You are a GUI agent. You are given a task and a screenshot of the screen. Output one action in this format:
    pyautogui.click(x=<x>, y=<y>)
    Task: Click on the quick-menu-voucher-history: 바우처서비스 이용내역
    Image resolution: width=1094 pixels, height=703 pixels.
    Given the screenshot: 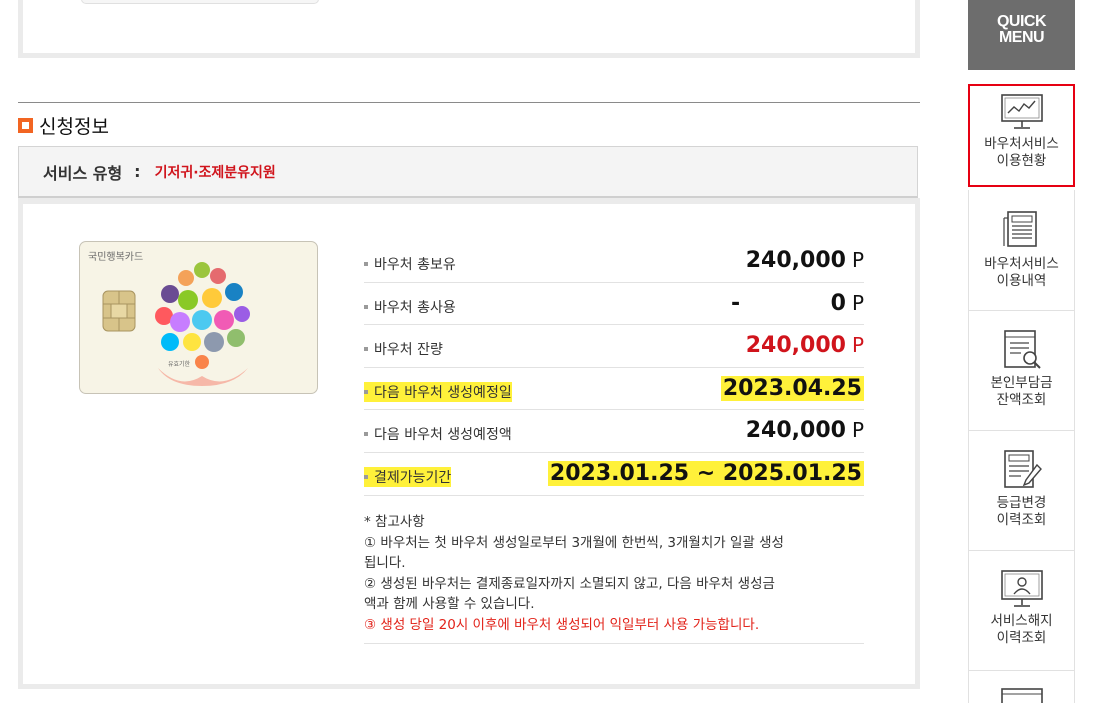 What is the action you would take?
    pyautogui.click(x=1021, y=250)
    